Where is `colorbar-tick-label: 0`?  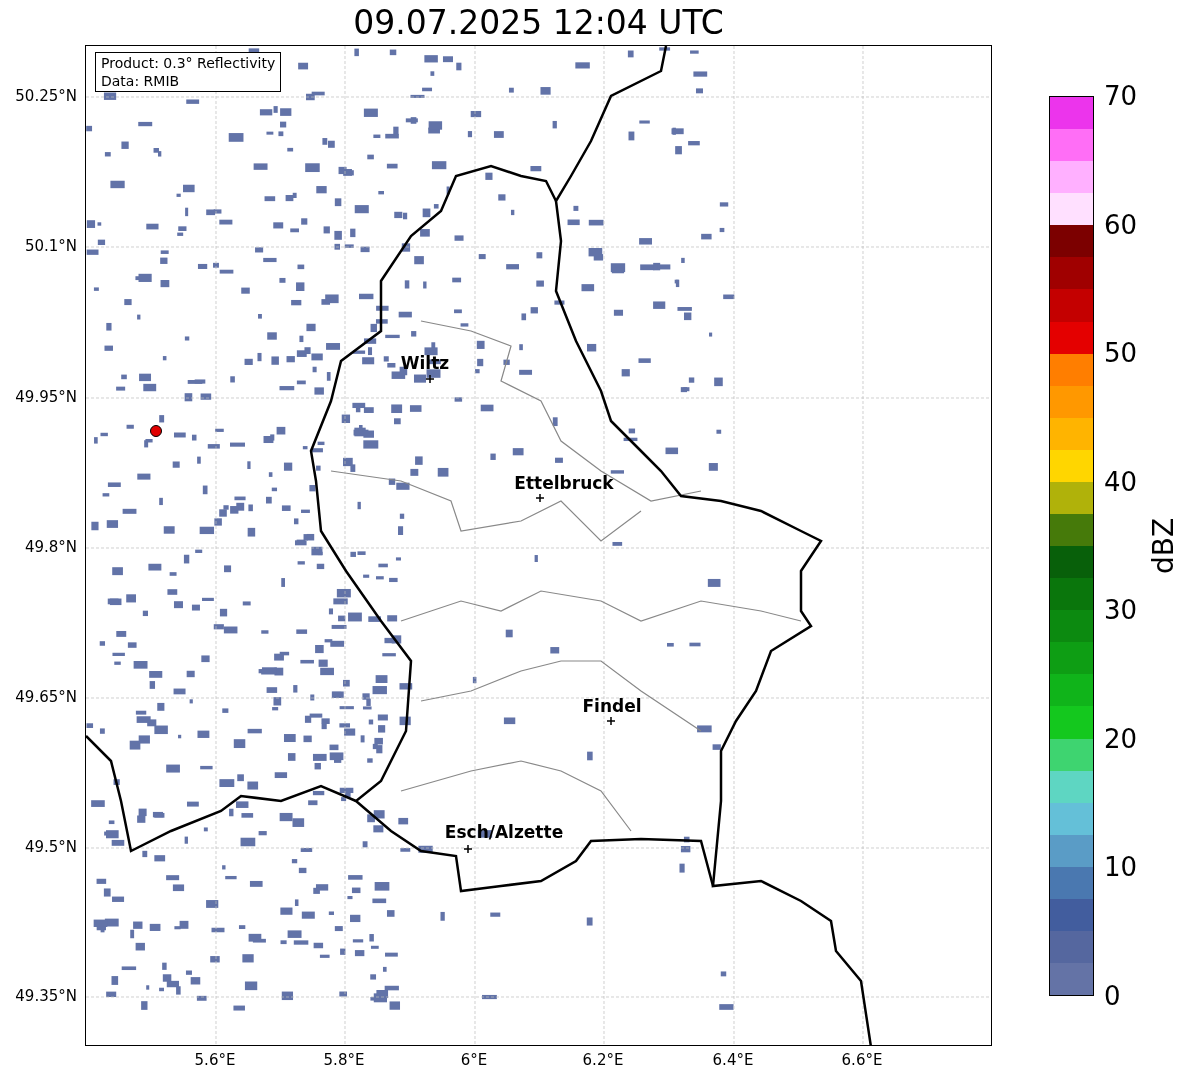
colorbar-tick-label: 0 is located at coordinates (1112, 996).